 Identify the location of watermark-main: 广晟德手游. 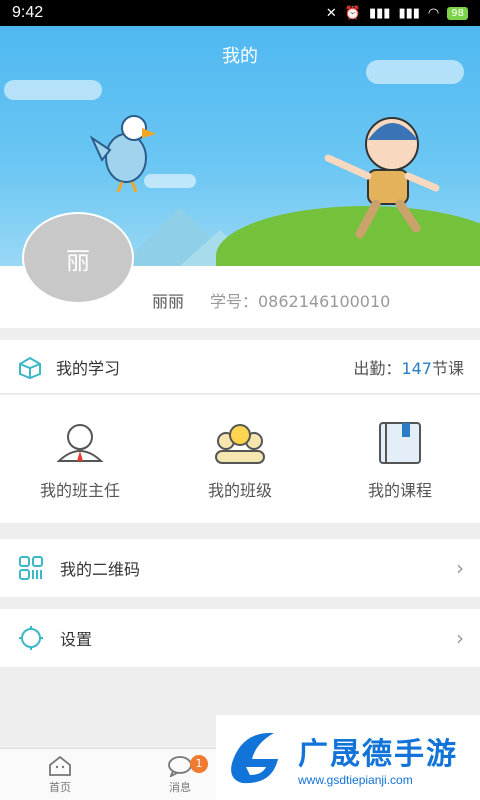
(378, 754).